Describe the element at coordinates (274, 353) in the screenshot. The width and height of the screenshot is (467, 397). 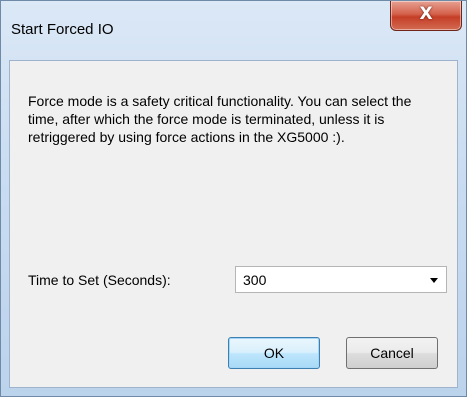
I see `ok-button: OK` at that location.